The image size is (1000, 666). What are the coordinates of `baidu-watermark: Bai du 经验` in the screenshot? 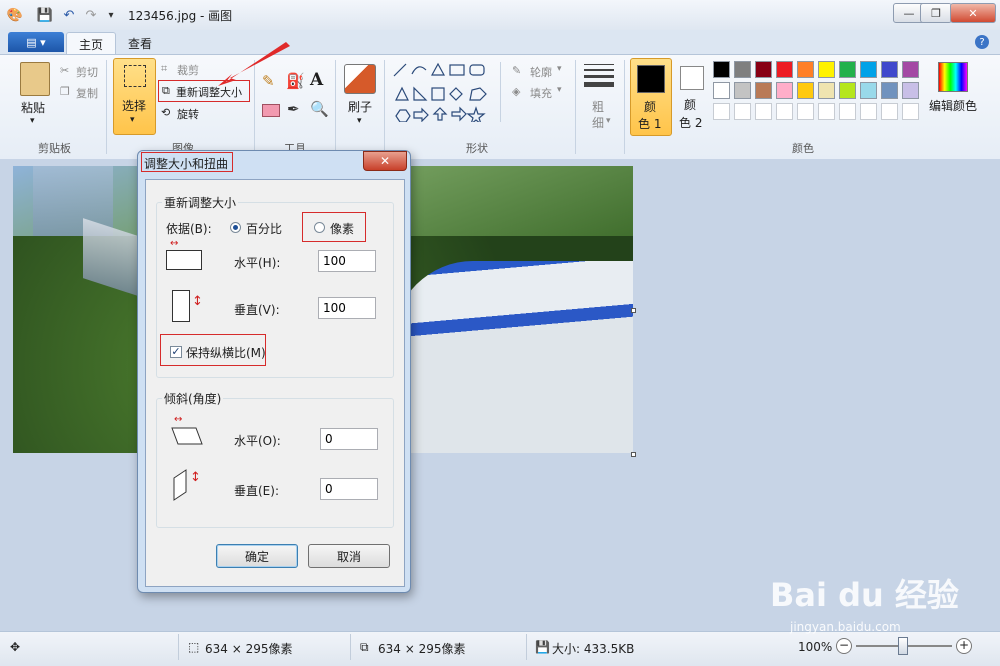 It's located at (864, 595).